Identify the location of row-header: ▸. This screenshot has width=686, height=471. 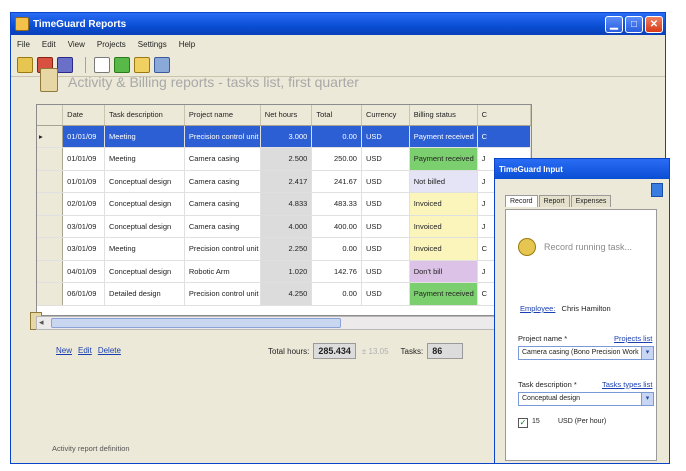
(50, 136).